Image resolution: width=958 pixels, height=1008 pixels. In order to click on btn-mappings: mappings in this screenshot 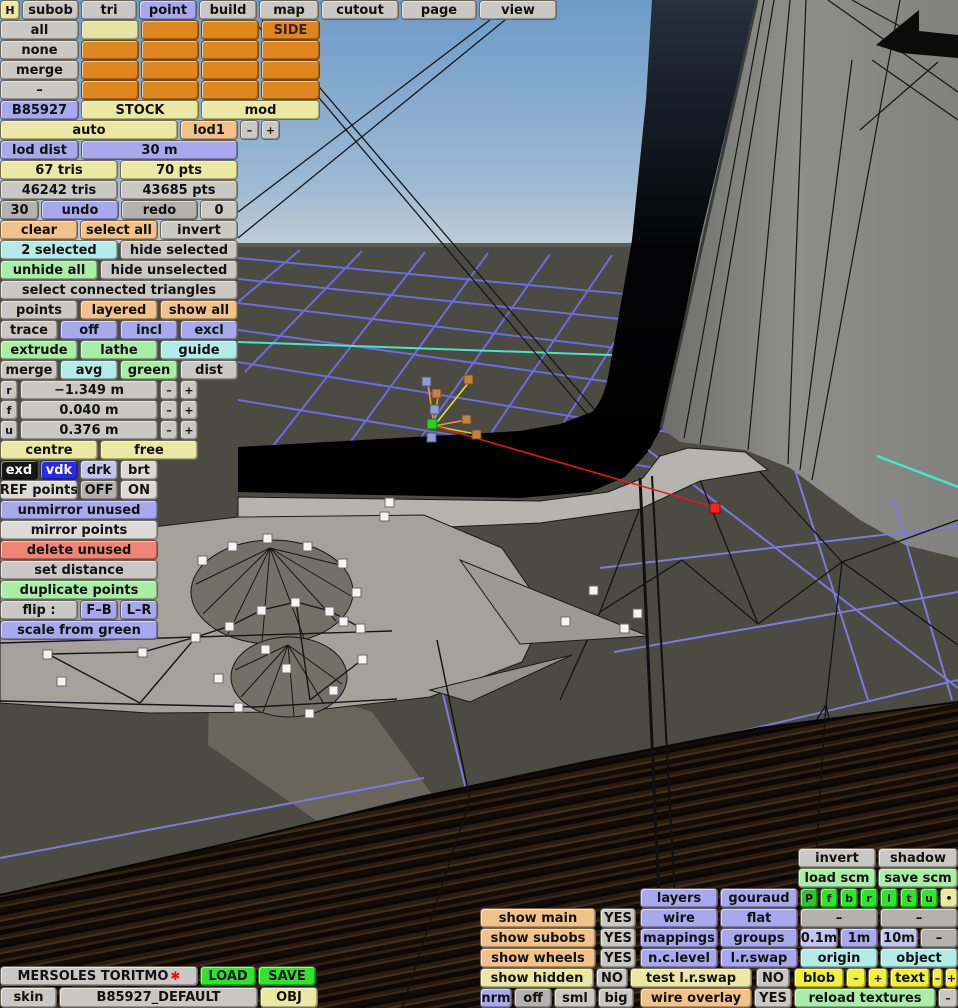, I will do `click(679, 938)`.